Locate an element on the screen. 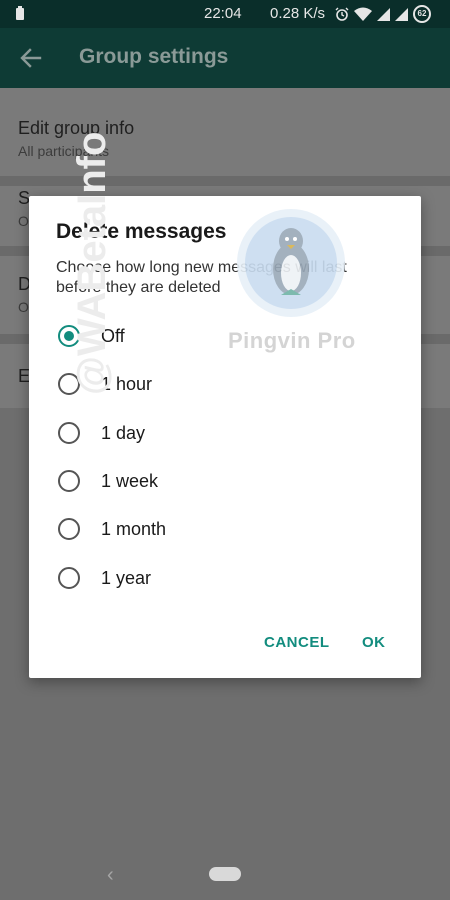 This screenshot has height=900, width=450. battery-saver-icon is located at coordinates (20, 13).